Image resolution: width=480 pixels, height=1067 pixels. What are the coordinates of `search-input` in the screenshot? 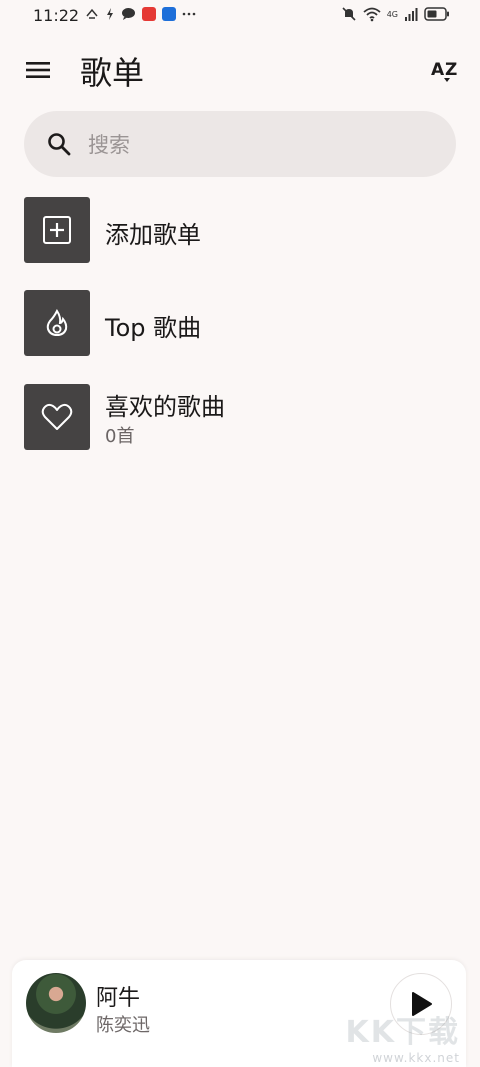 It's located at (258, 145).